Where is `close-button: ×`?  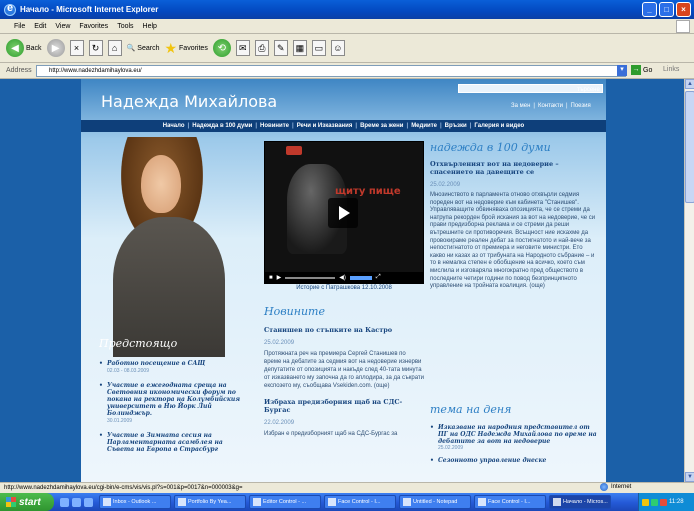 close-button: × is located at coordinates (683, 9).